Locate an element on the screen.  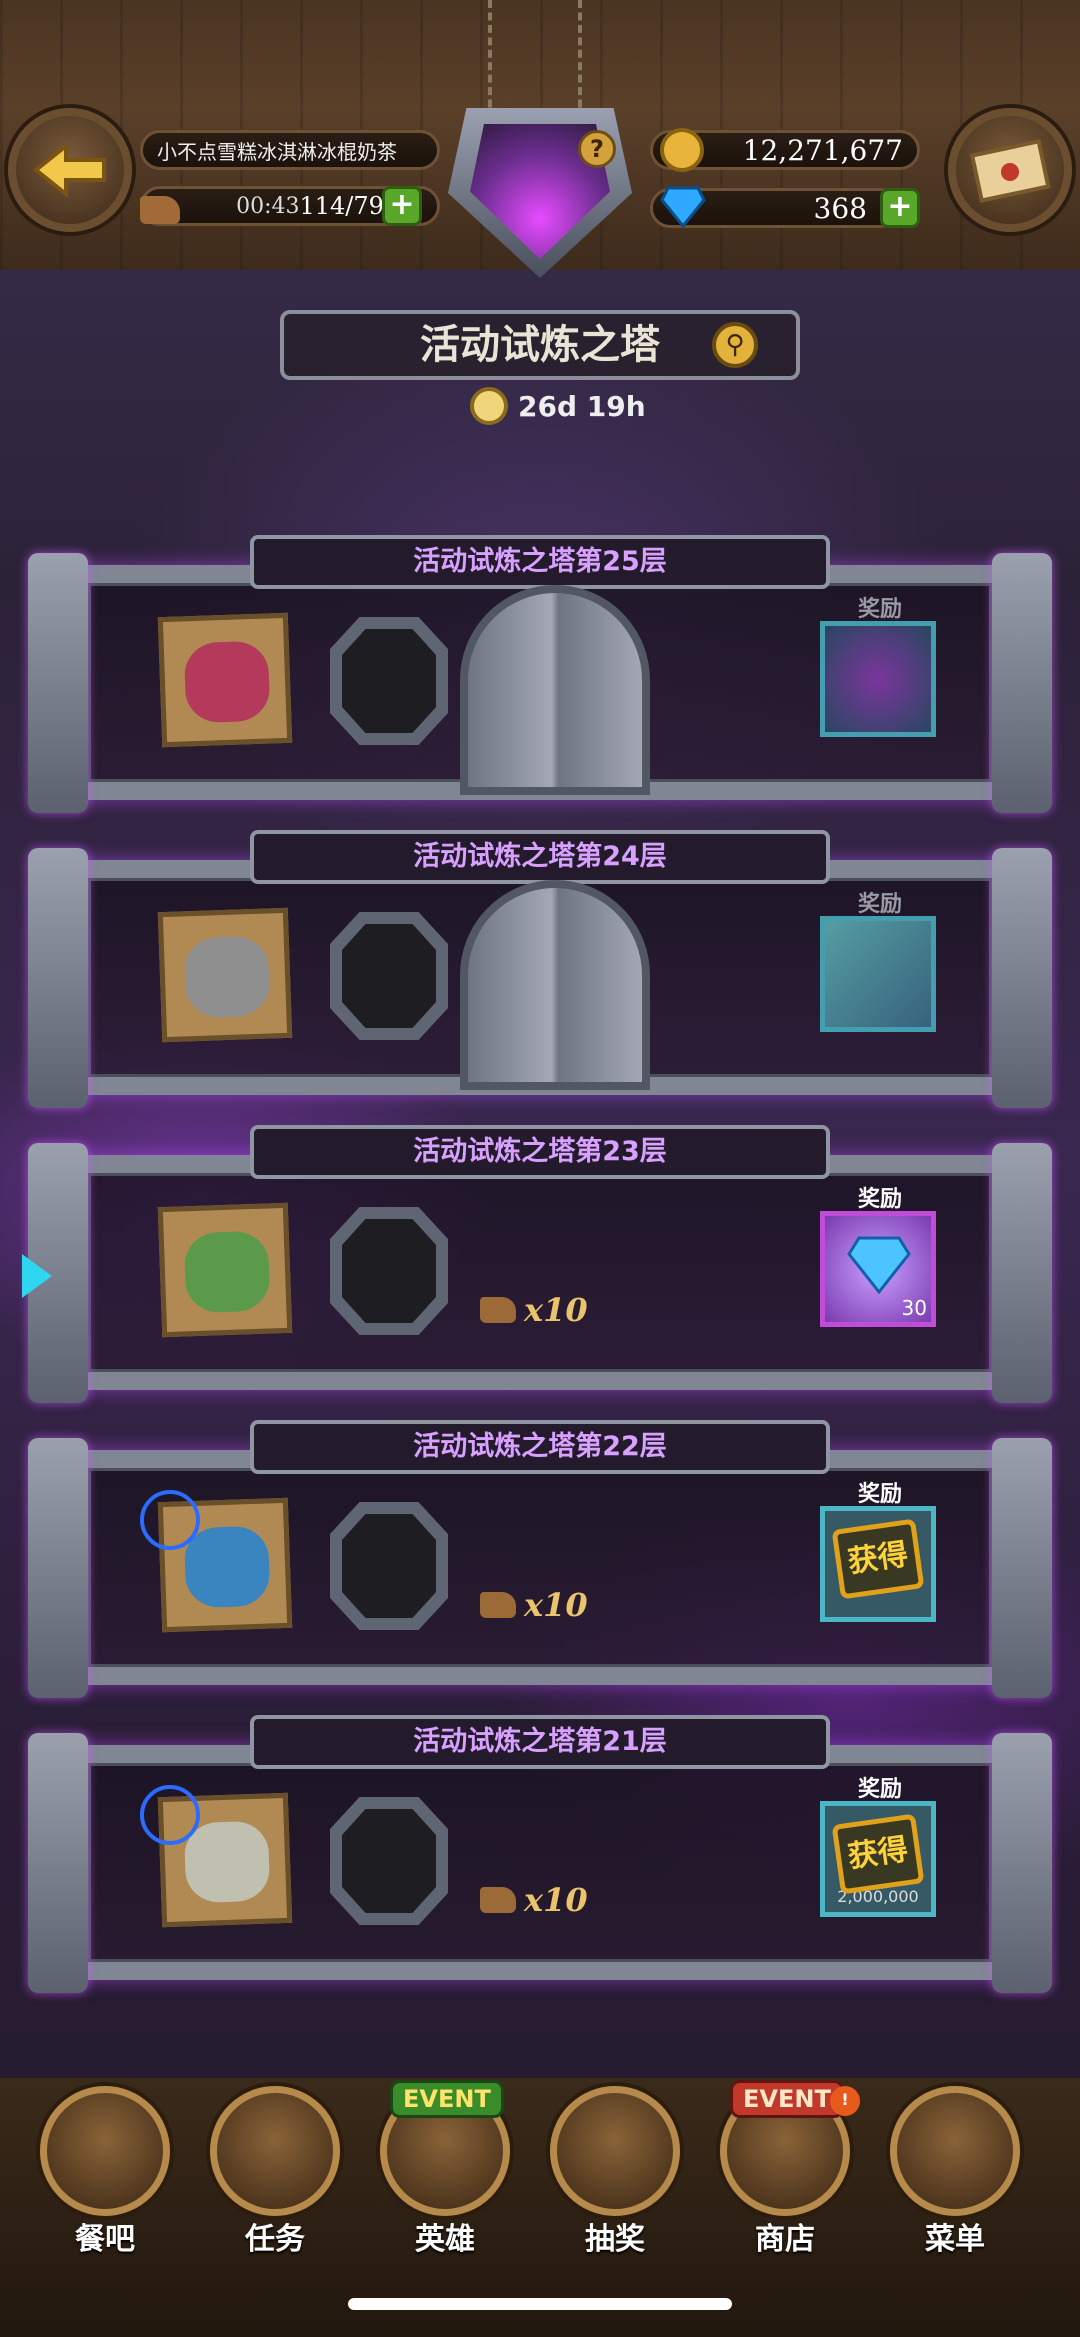
event-title: 活动试炼之塔 is located at coordinates (540, 345).